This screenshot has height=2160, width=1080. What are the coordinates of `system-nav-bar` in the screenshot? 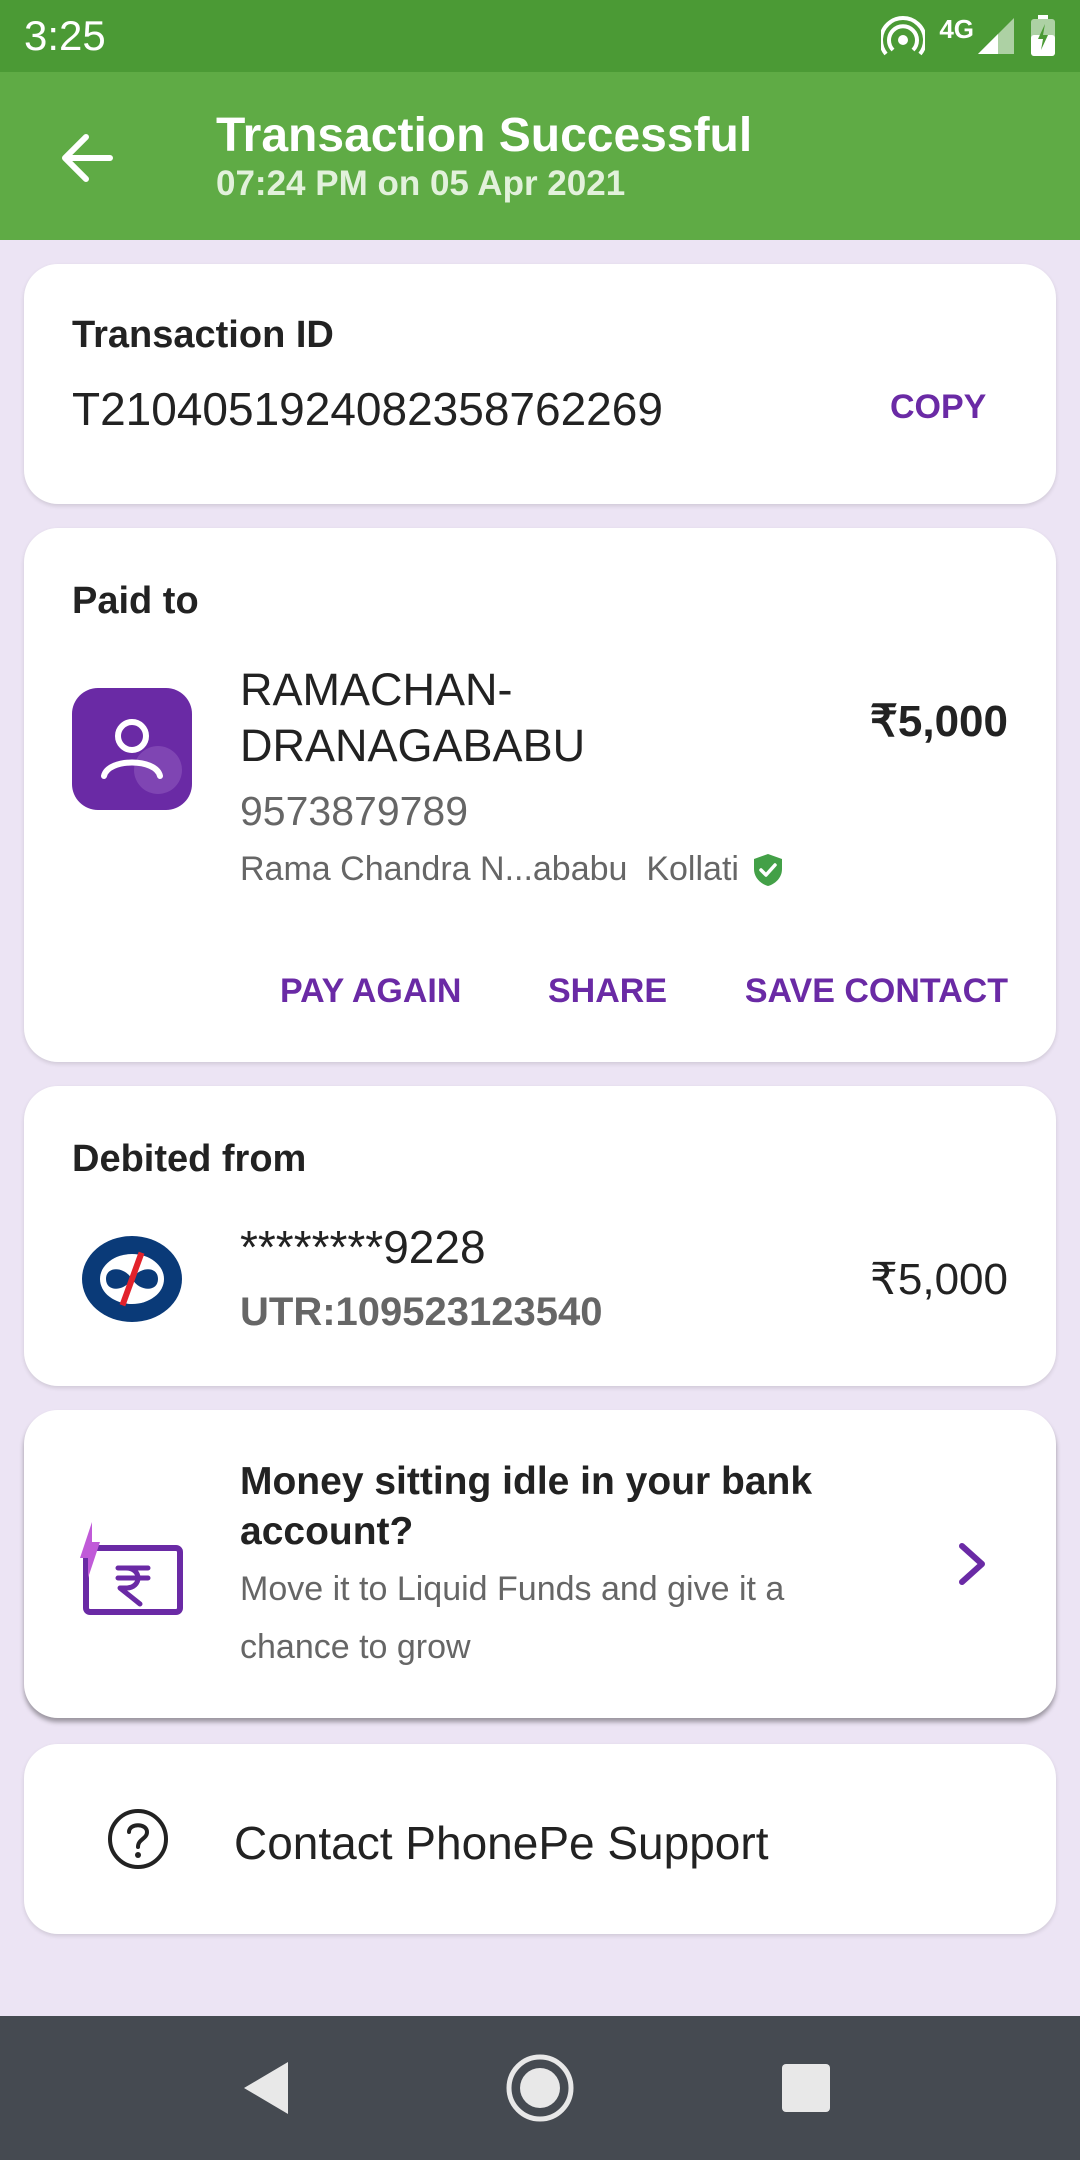 It's located at (540, 2088).